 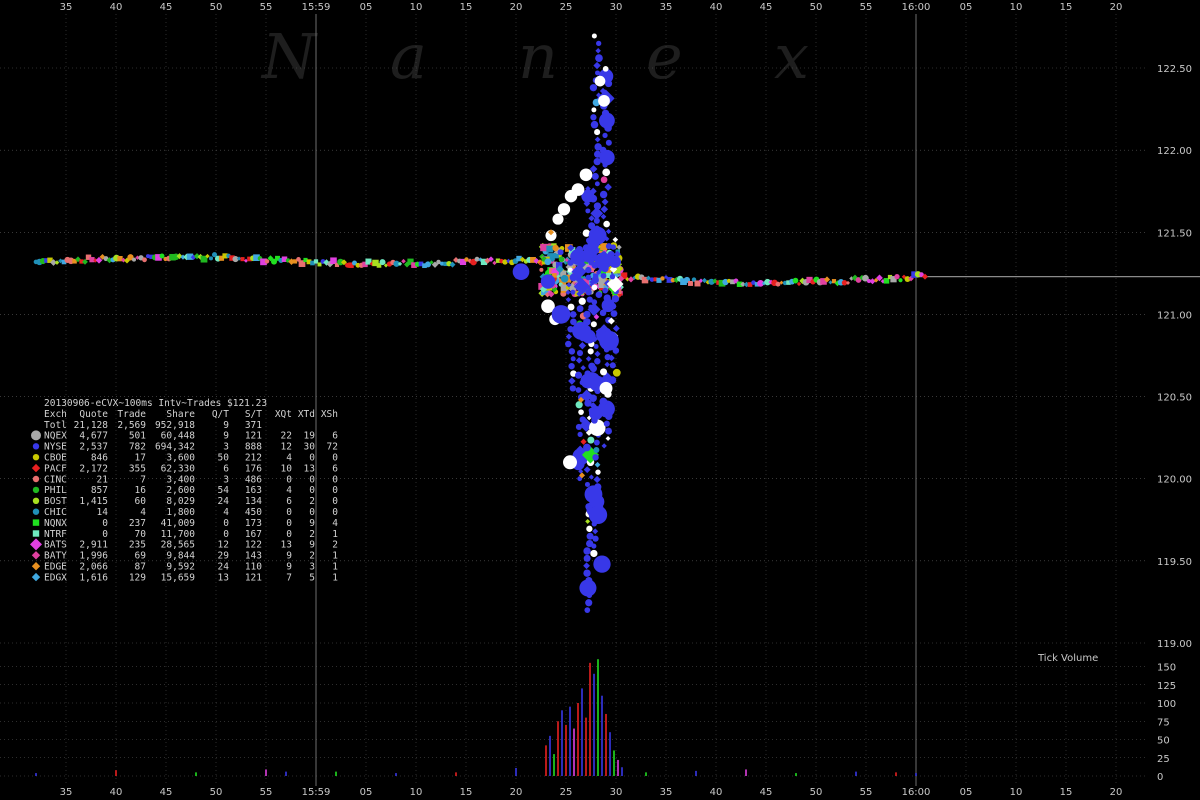 What do you see at coordinates (253, 501) in the screenshot?
I see `legend-value: 134` at bounding box center [253, 501].